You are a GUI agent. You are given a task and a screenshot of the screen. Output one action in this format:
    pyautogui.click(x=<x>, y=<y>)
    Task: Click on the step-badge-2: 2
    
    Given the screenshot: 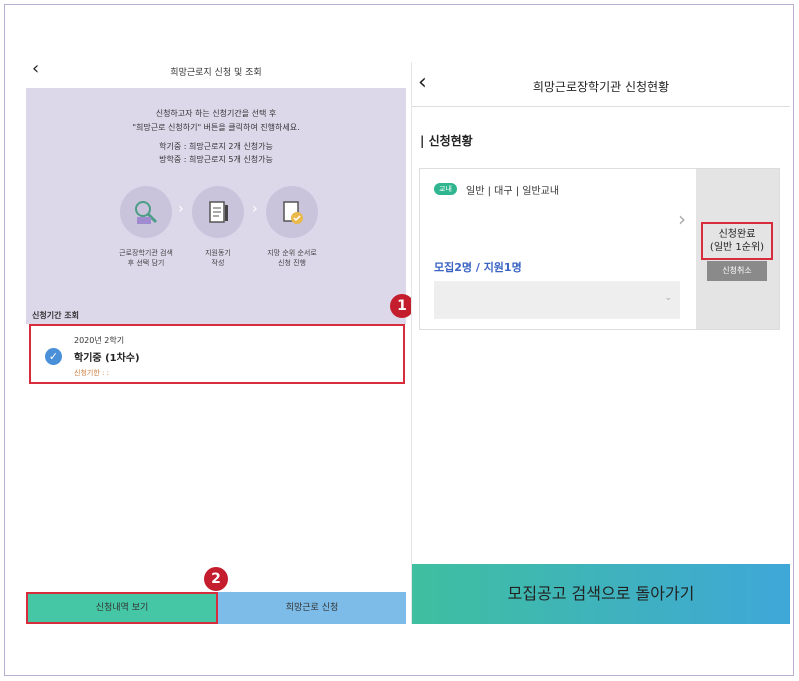 What is the action you would take?
    pyautogui.click(x=216, y=579)
    